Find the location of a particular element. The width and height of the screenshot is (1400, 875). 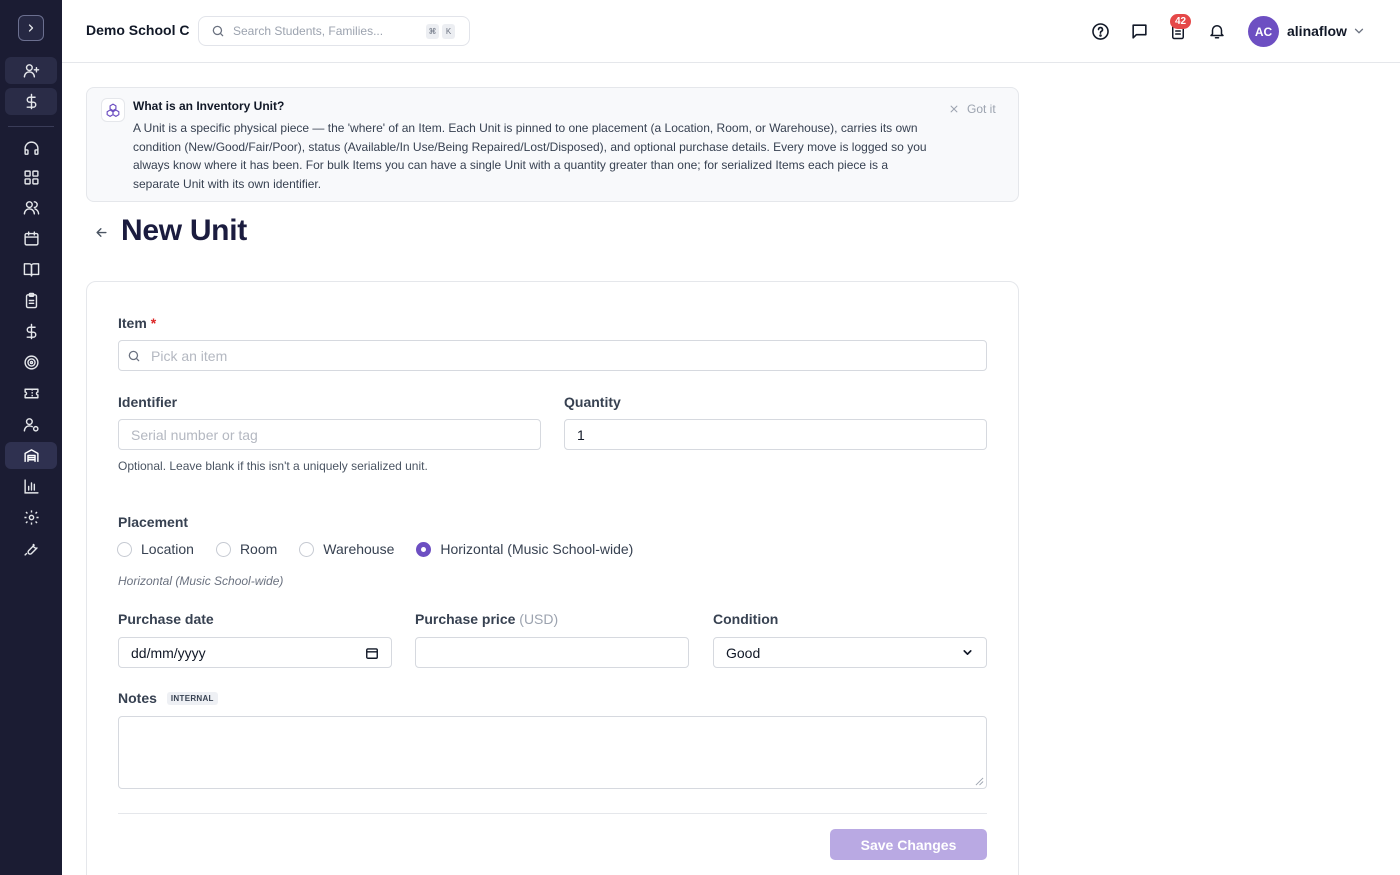

radio-horizontal is located at coordinates (424, 549).